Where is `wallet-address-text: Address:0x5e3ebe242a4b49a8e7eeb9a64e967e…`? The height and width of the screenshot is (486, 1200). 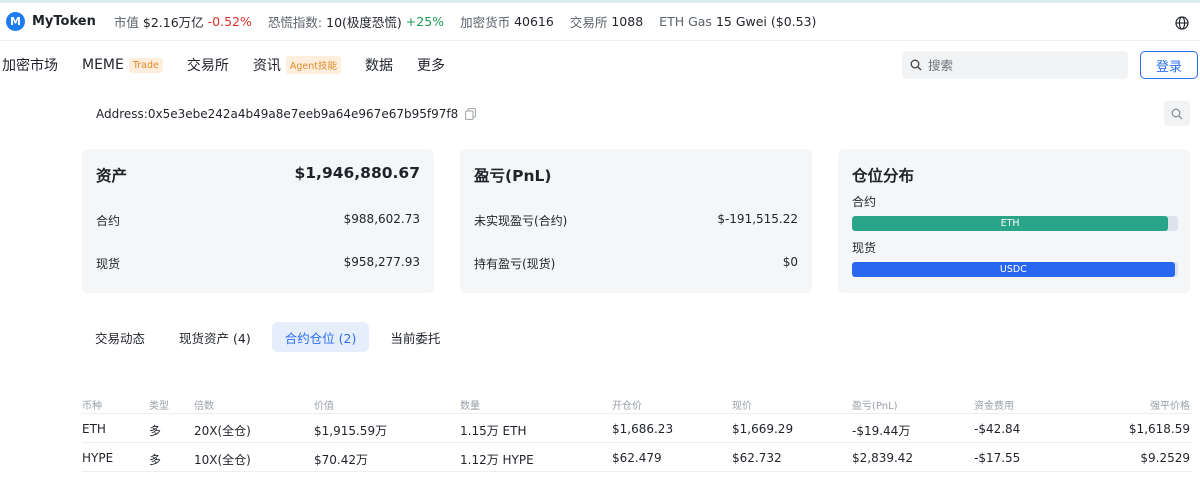 wallet-address-text: Address:0x5e3ebe242a4b49a8e7eeb9a64e967e… is located at coordinates (277, 114).